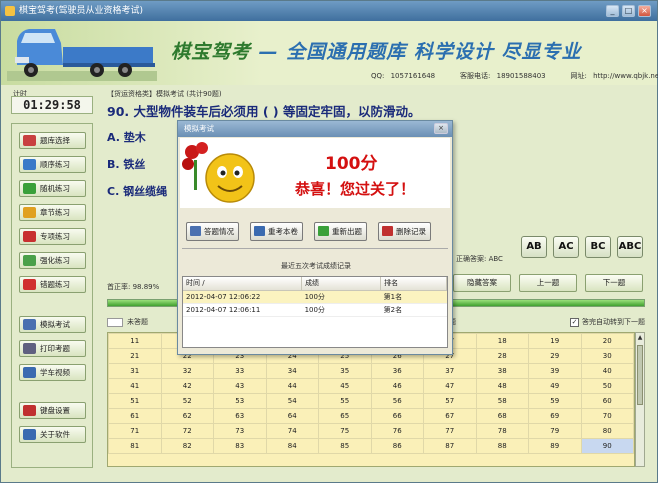 This screenshot has height=483, width=658. Describe the element at coordinates (450, 446) in the screenshot. I see `grid-cell: 87` at that location.